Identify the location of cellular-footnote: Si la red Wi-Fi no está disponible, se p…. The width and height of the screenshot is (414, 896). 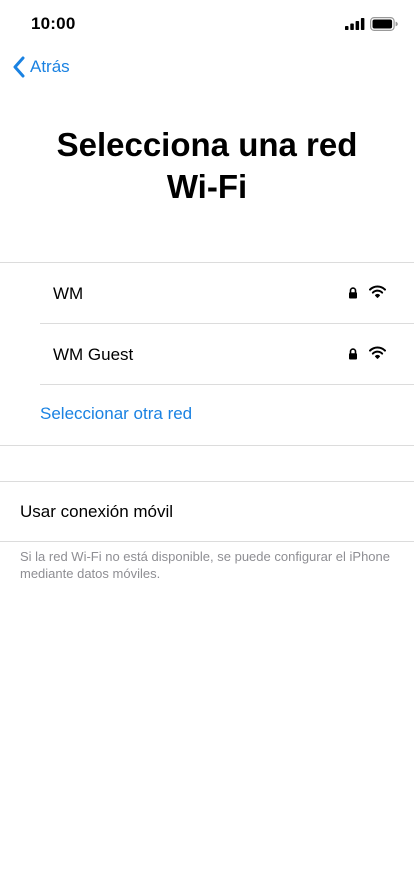
(205, 565).